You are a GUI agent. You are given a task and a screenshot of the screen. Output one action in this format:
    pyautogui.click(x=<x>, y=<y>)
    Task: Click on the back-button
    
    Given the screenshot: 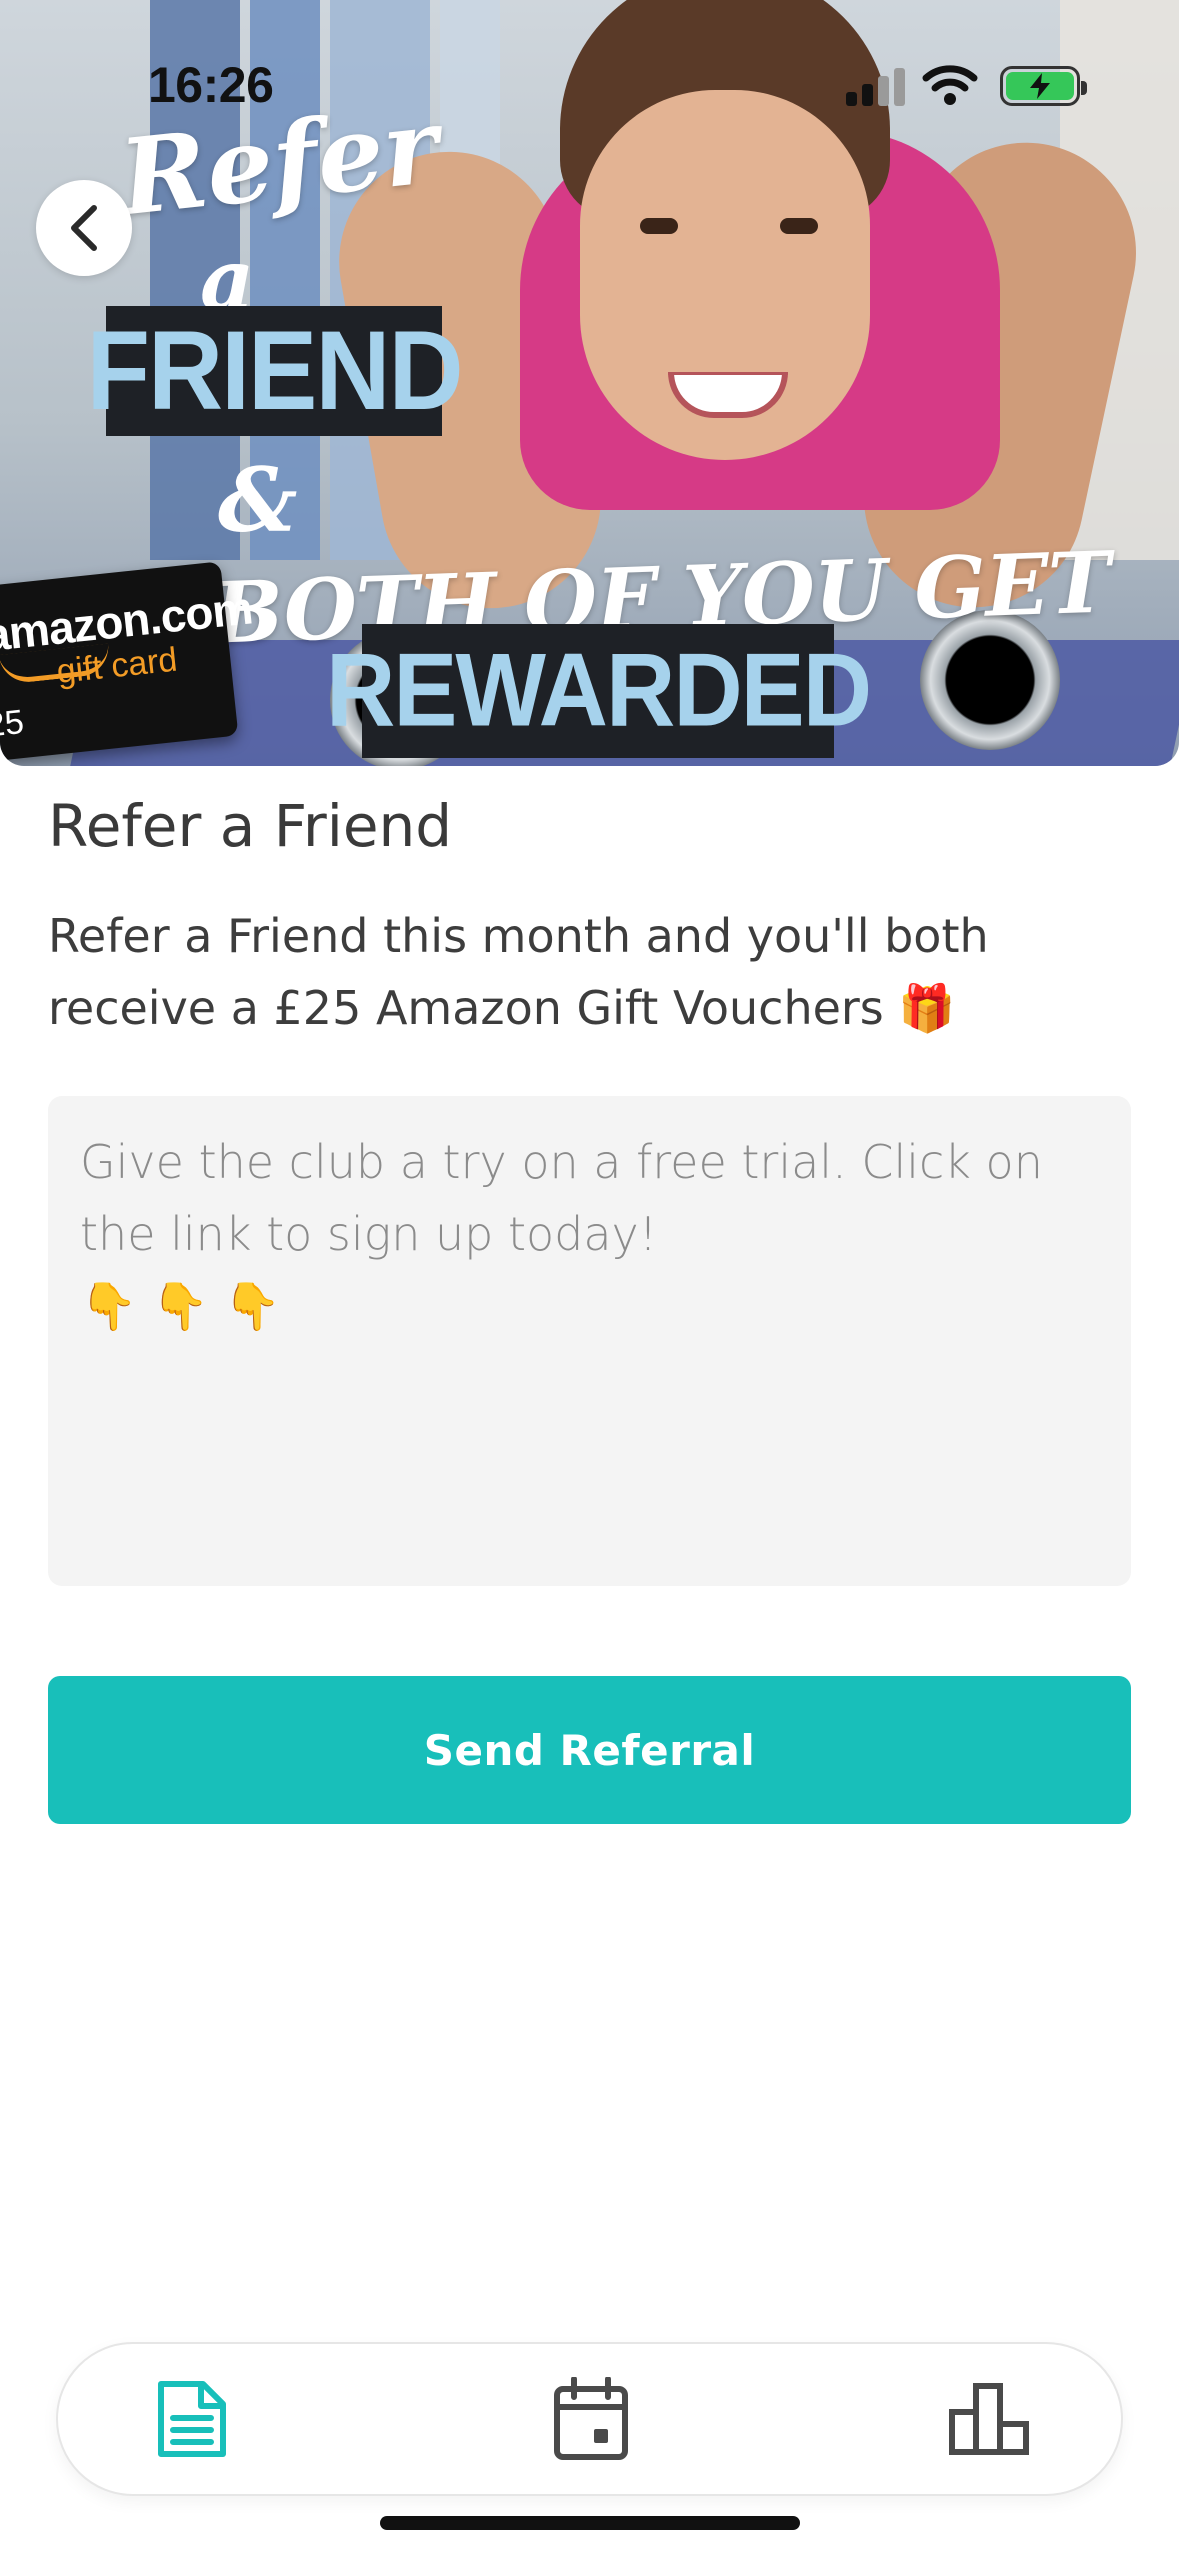 What is the action you would take?
    pyautogui.click(x=84, y=228)
    